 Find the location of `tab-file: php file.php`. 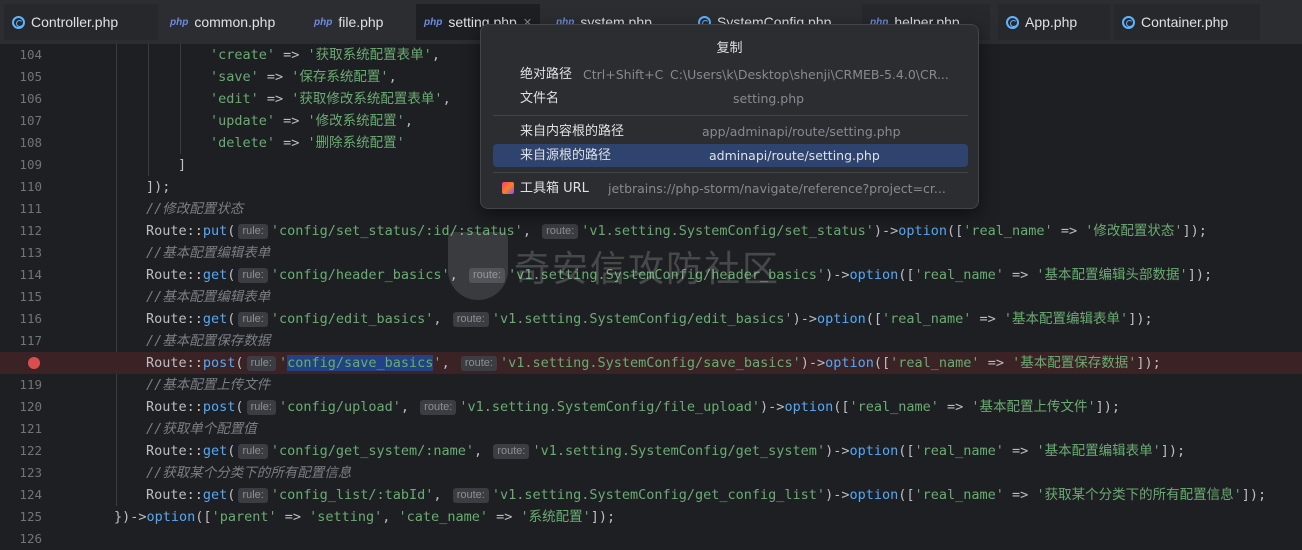

tab-file: php file.php is located at coordinates (360, 22).